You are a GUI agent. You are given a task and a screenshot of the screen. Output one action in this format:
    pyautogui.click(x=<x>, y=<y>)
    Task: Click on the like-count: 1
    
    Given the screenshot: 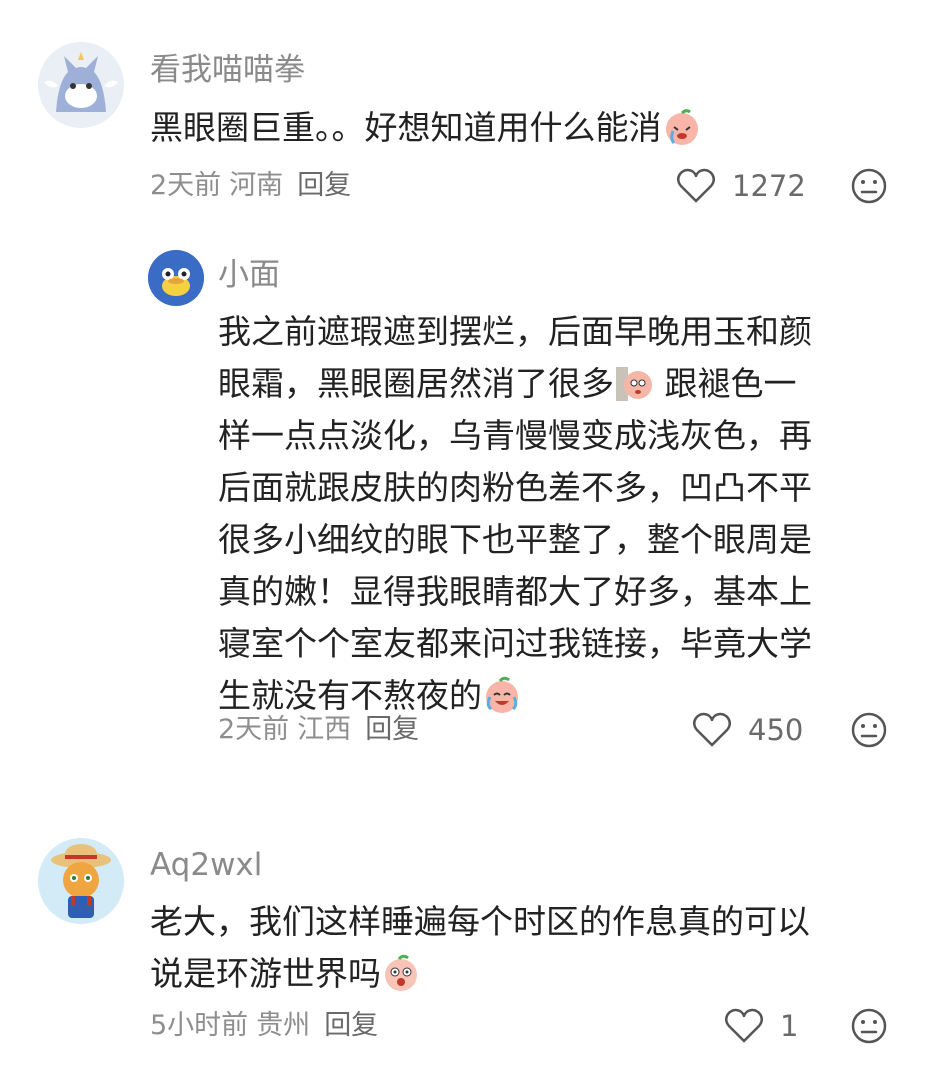 What is the action you would take?
    pyautogui.click(x=789, y=1026)
    